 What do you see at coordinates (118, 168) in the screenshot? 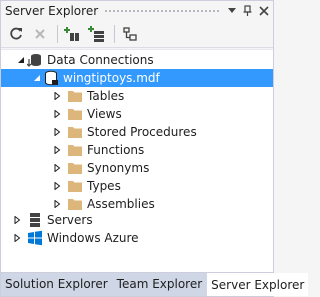
I see `tree-label: Synonyms` at bounding box center [118, 168].